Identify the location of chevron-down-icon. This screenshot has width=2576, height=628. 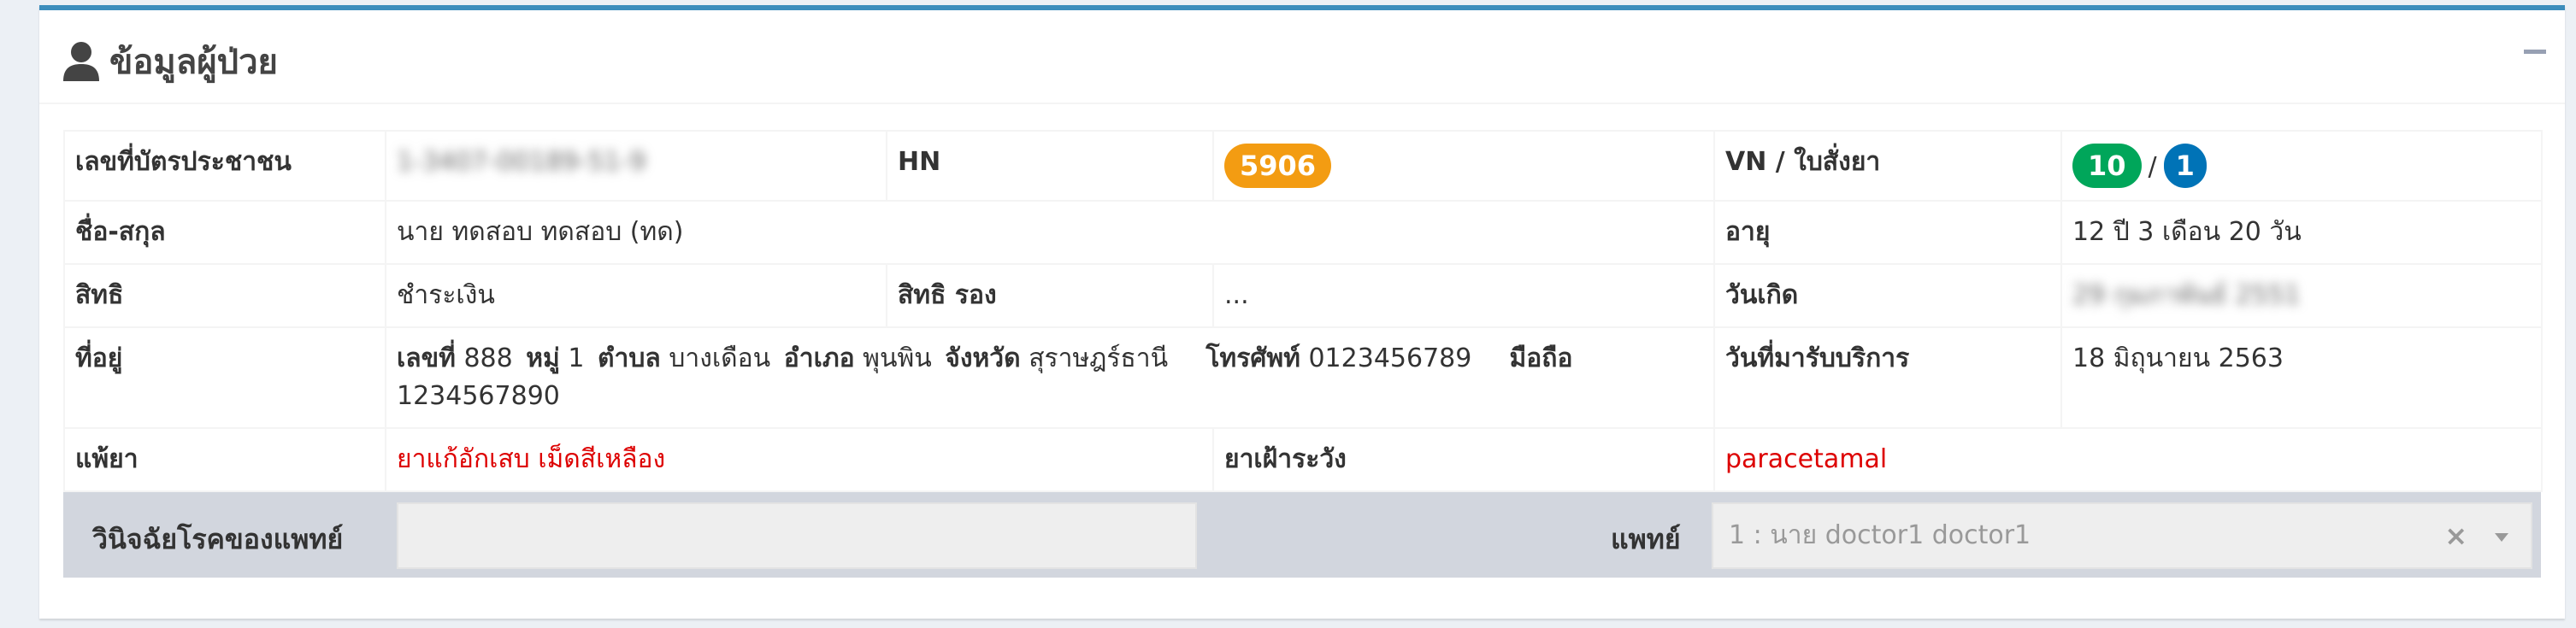
(2501, 537).